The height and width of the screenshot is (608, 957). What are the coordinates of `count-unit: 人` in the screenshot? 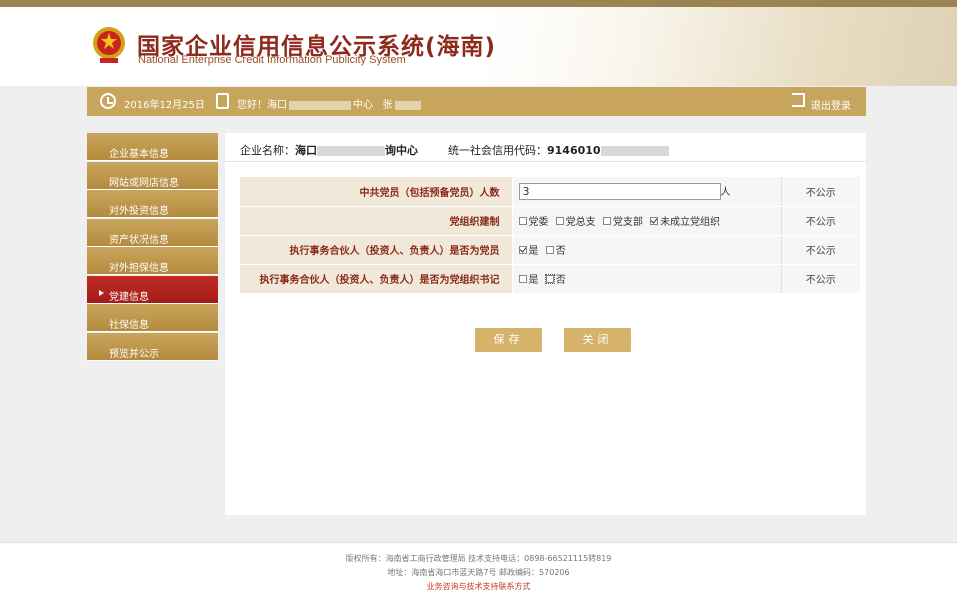 It's located at (725, 192).